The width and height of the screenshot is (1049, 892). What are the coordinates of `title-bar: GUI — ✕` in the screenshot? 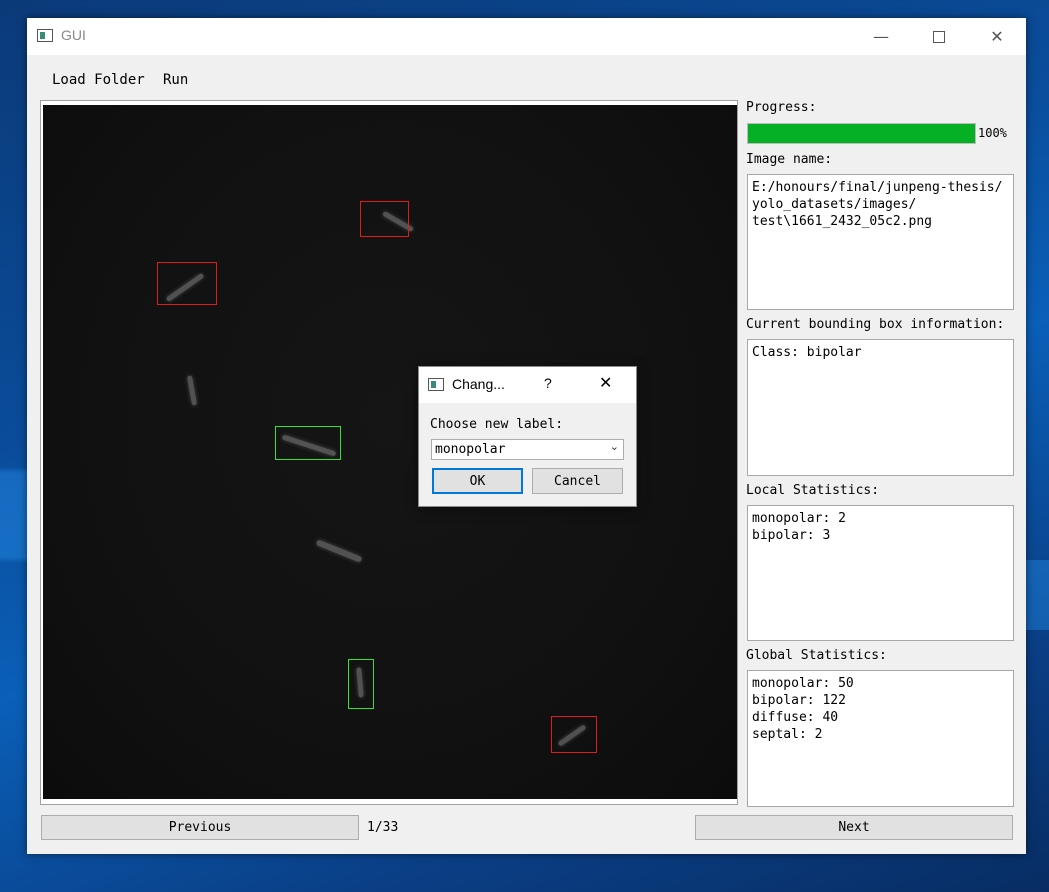 It's located at (526, 36).